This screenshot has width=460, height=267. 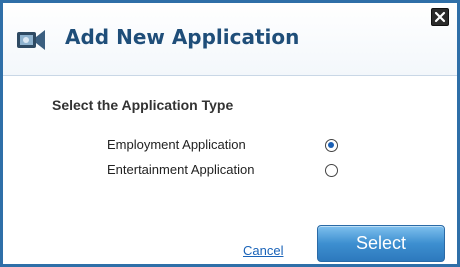 I want to click on application-type-prompt: Select the Application Type, so click(x=143, y=105).